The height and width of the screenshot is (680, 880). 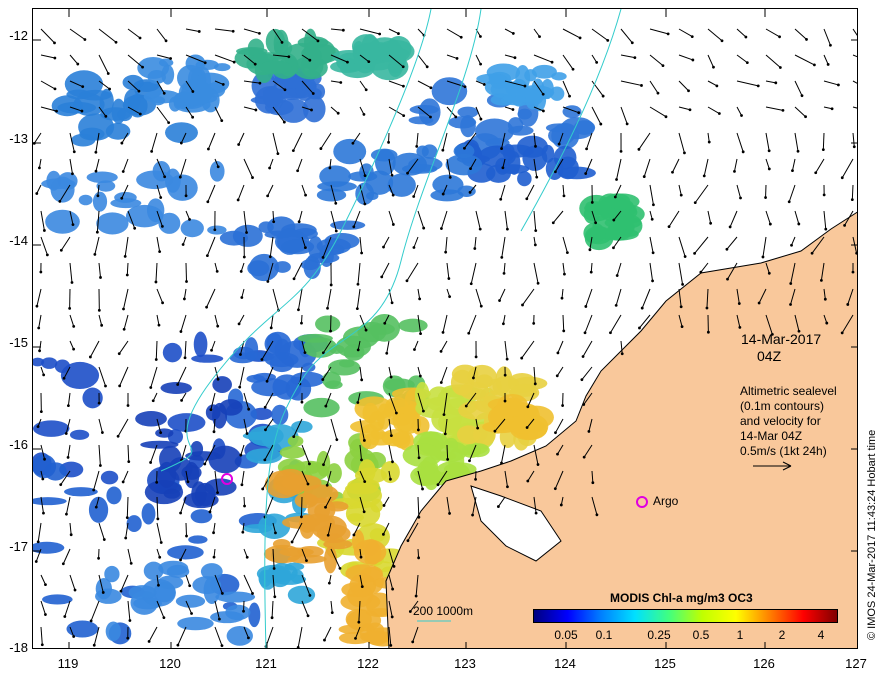 What do you see at coordinates (872, 534) in the screenshot?
I see `credit-text: © IMOS 24-Mar-2017 11:43:24 Hobart time` at bounding box center [872, 534].